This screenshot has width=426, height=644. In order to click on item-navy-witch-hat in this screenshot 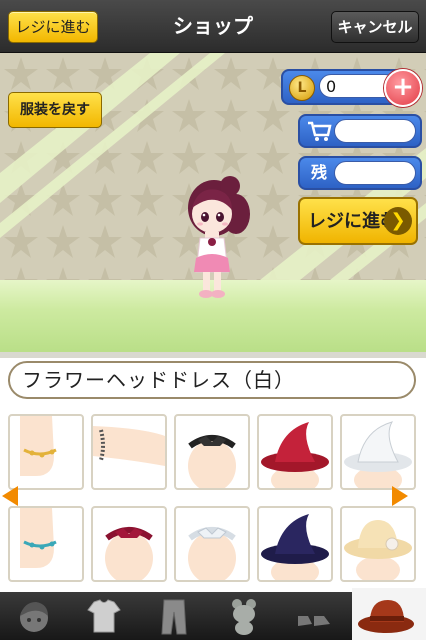, I will do `click(295, 544)`.